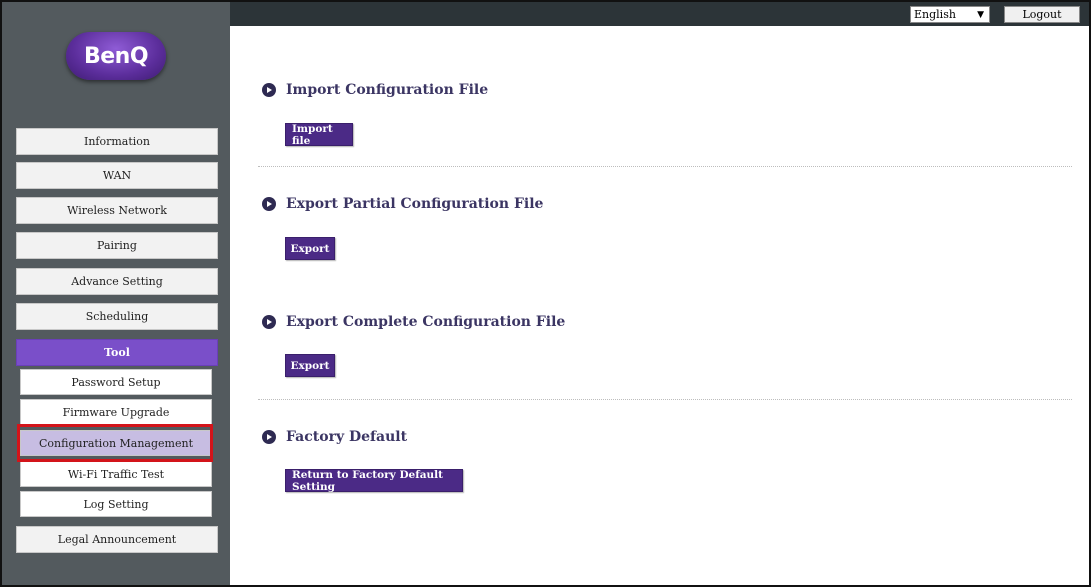  Describe the element at coordinates (319, 135) in the screenshot. I see `import-file-button: Import file` at that location.